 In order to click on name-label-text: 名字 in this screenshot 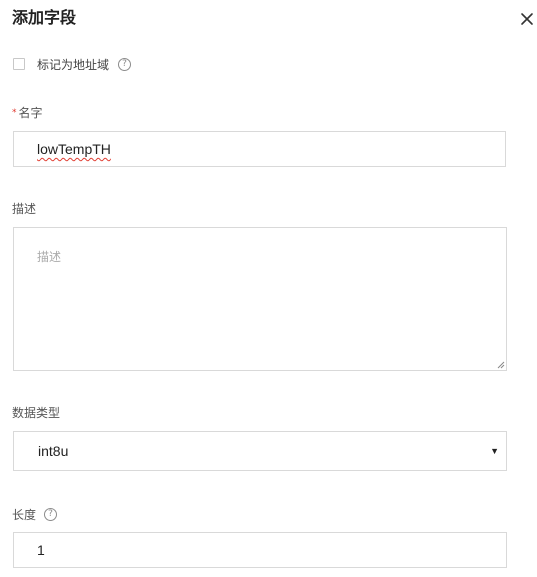, I will do `click(30, 113)`.